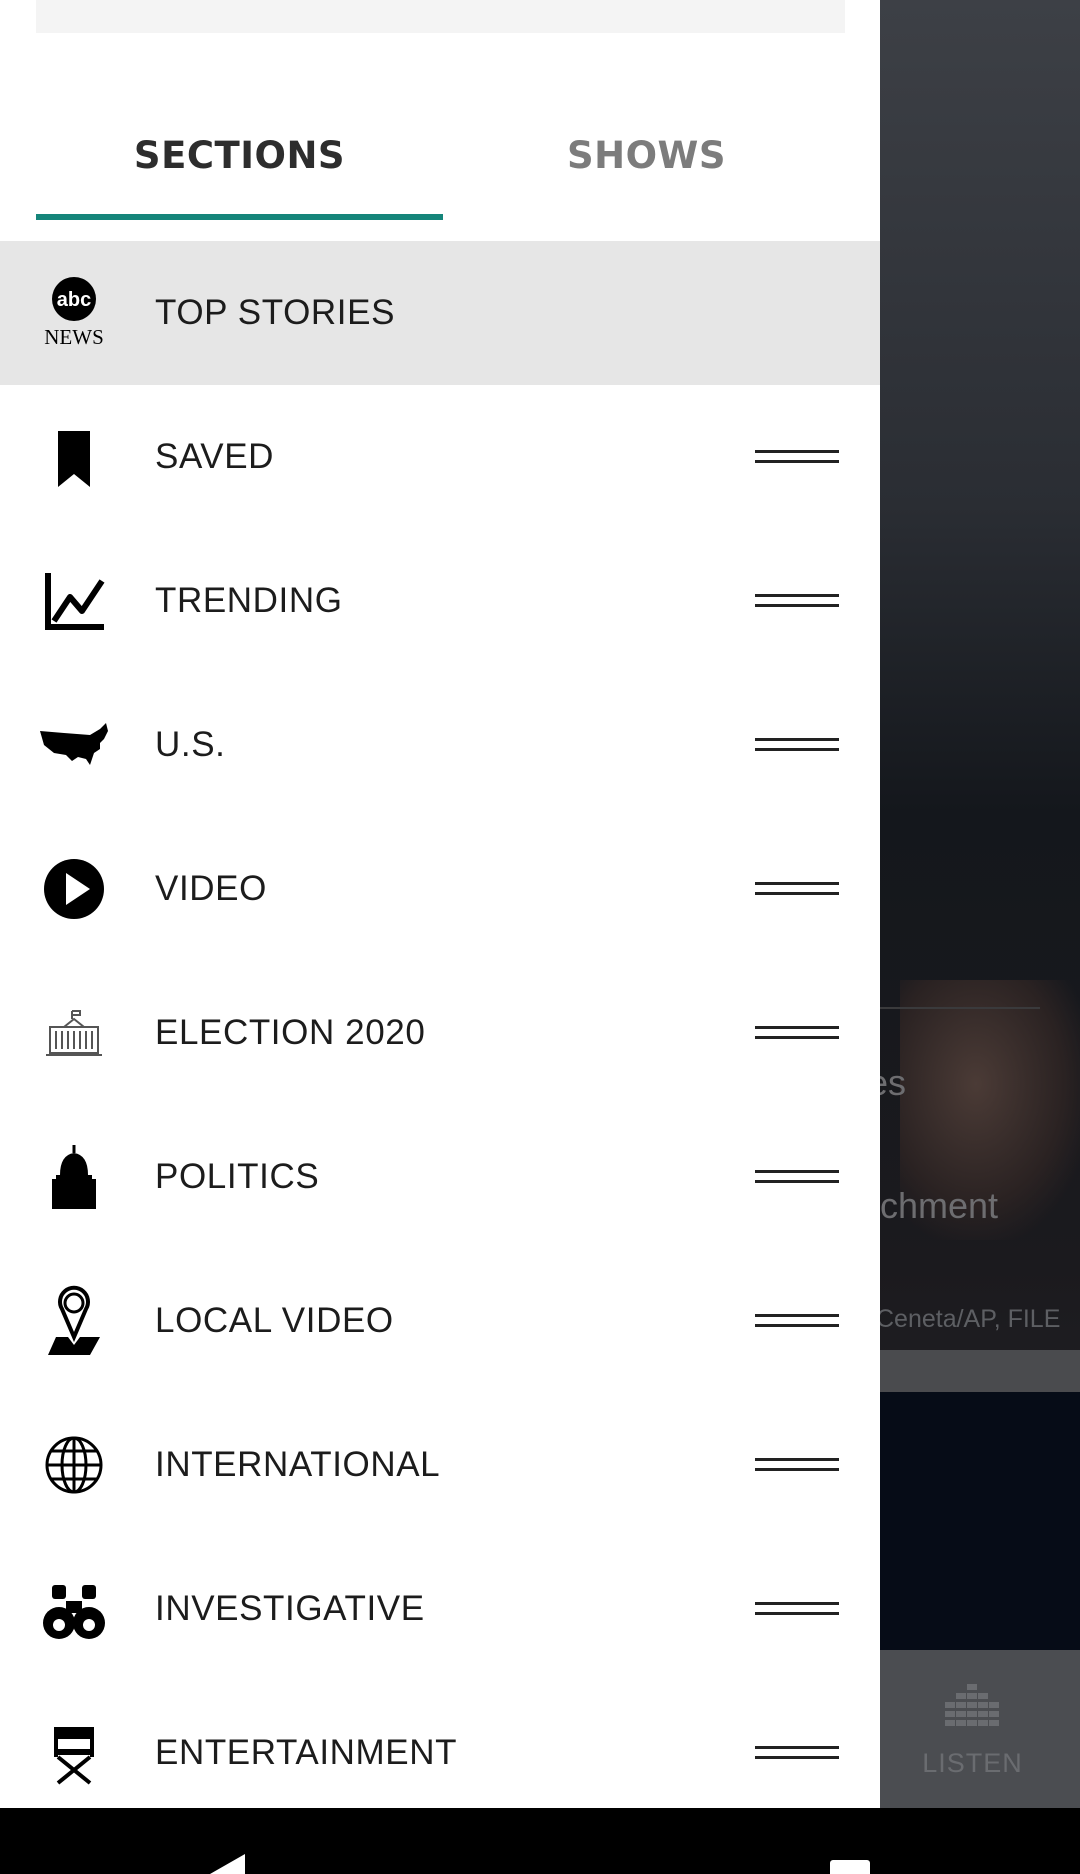 The width and height of the screenshot is (1080, 1874). What do you see at coordinates (306, 1752) in the screenshot?
I see `section-label: ENTERTAINMENT` at bounding box center [306, 1752].